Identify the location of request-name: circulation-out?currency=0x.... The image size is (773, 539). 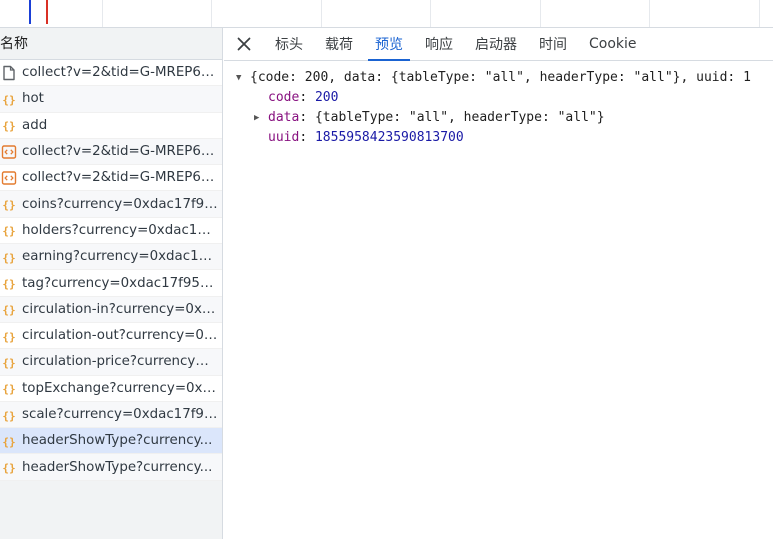
(120, 336).